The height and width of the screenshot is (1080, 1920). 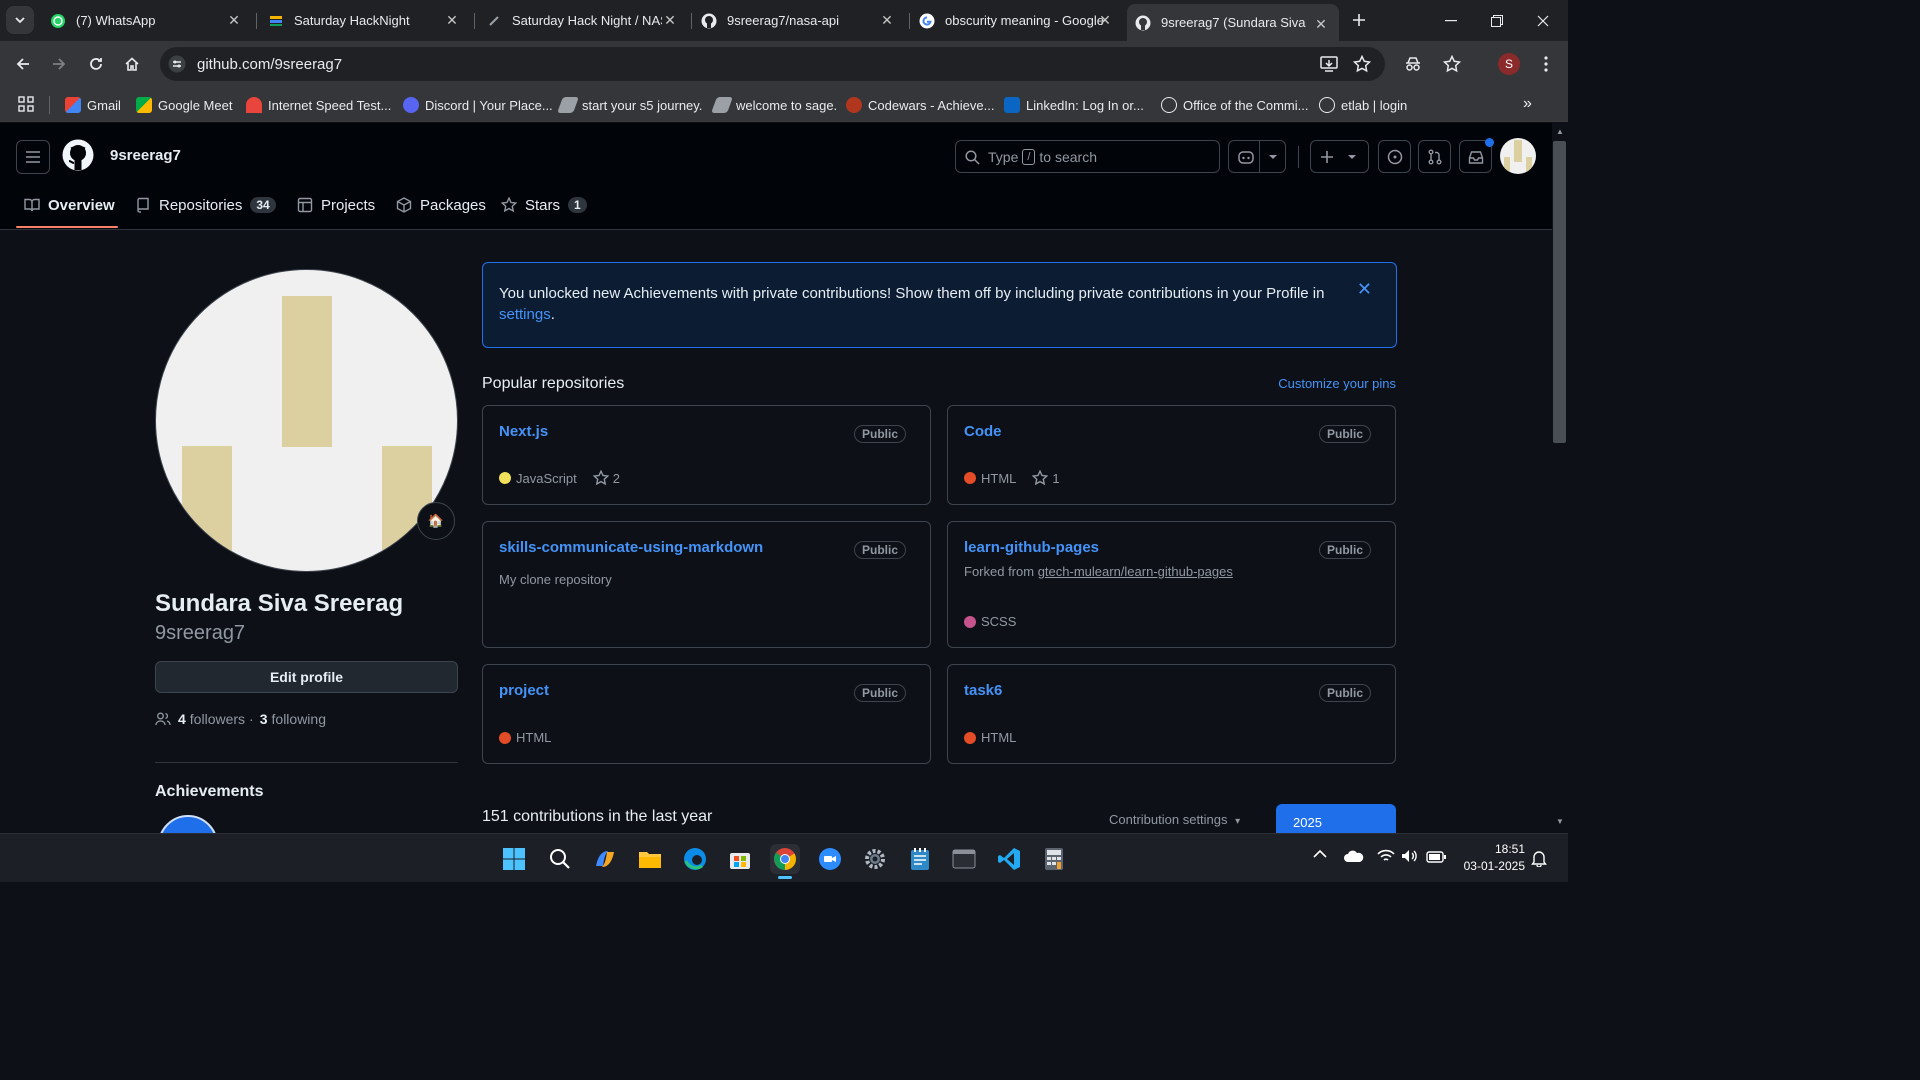 What do you see at coordinates (306, 420) in the screenshot?
I see `profile-avatar` at bounding box center [306, 420].